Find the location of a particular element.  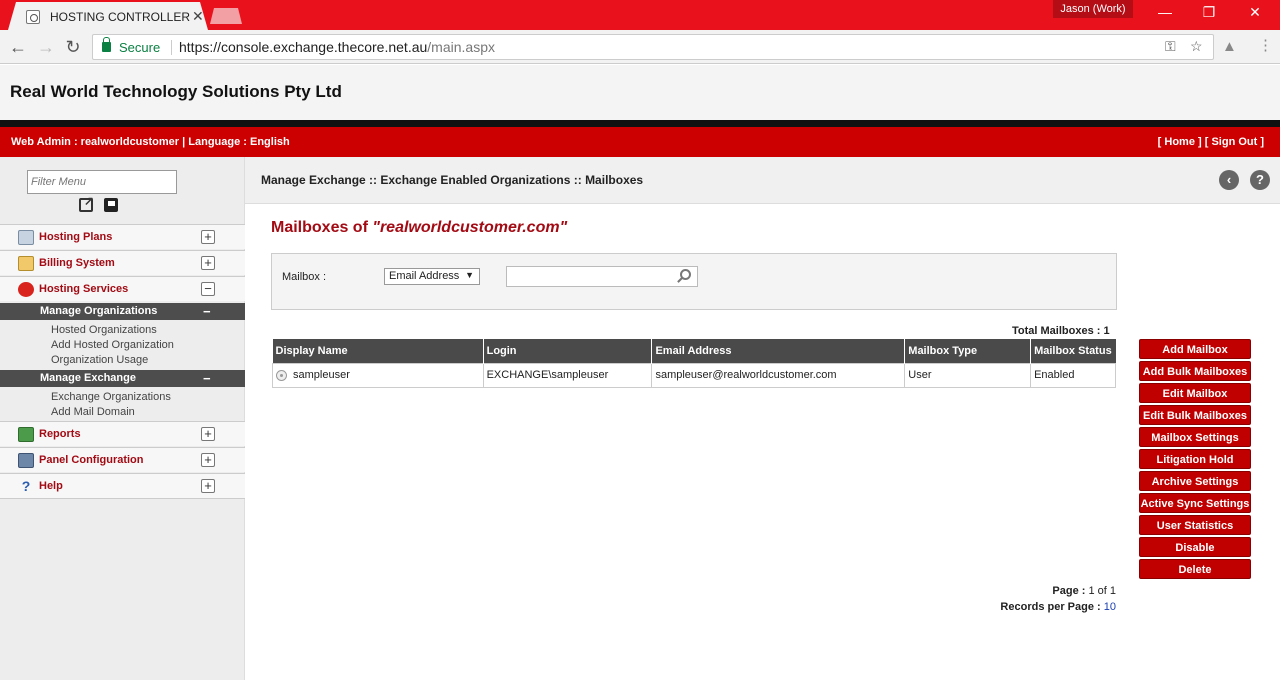

profile-badge: Jason (Work) is located at coordinates (1093, 9).